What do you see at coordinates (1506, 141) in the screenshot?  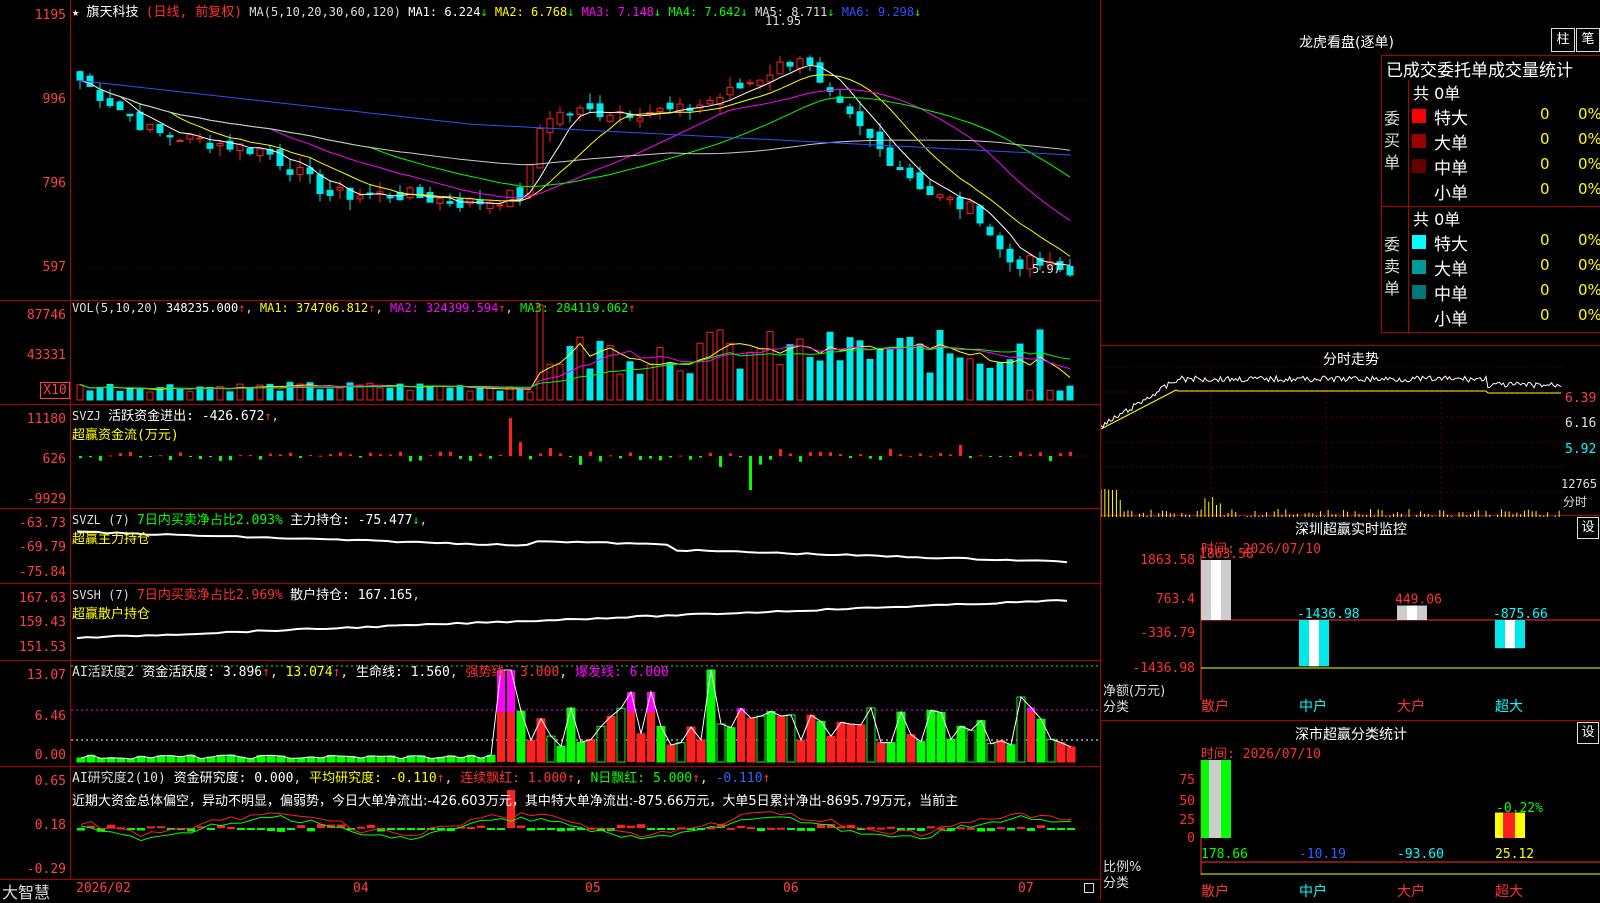 I see `order-row: 大单 0 0%` at bounding box center [1506, 141].